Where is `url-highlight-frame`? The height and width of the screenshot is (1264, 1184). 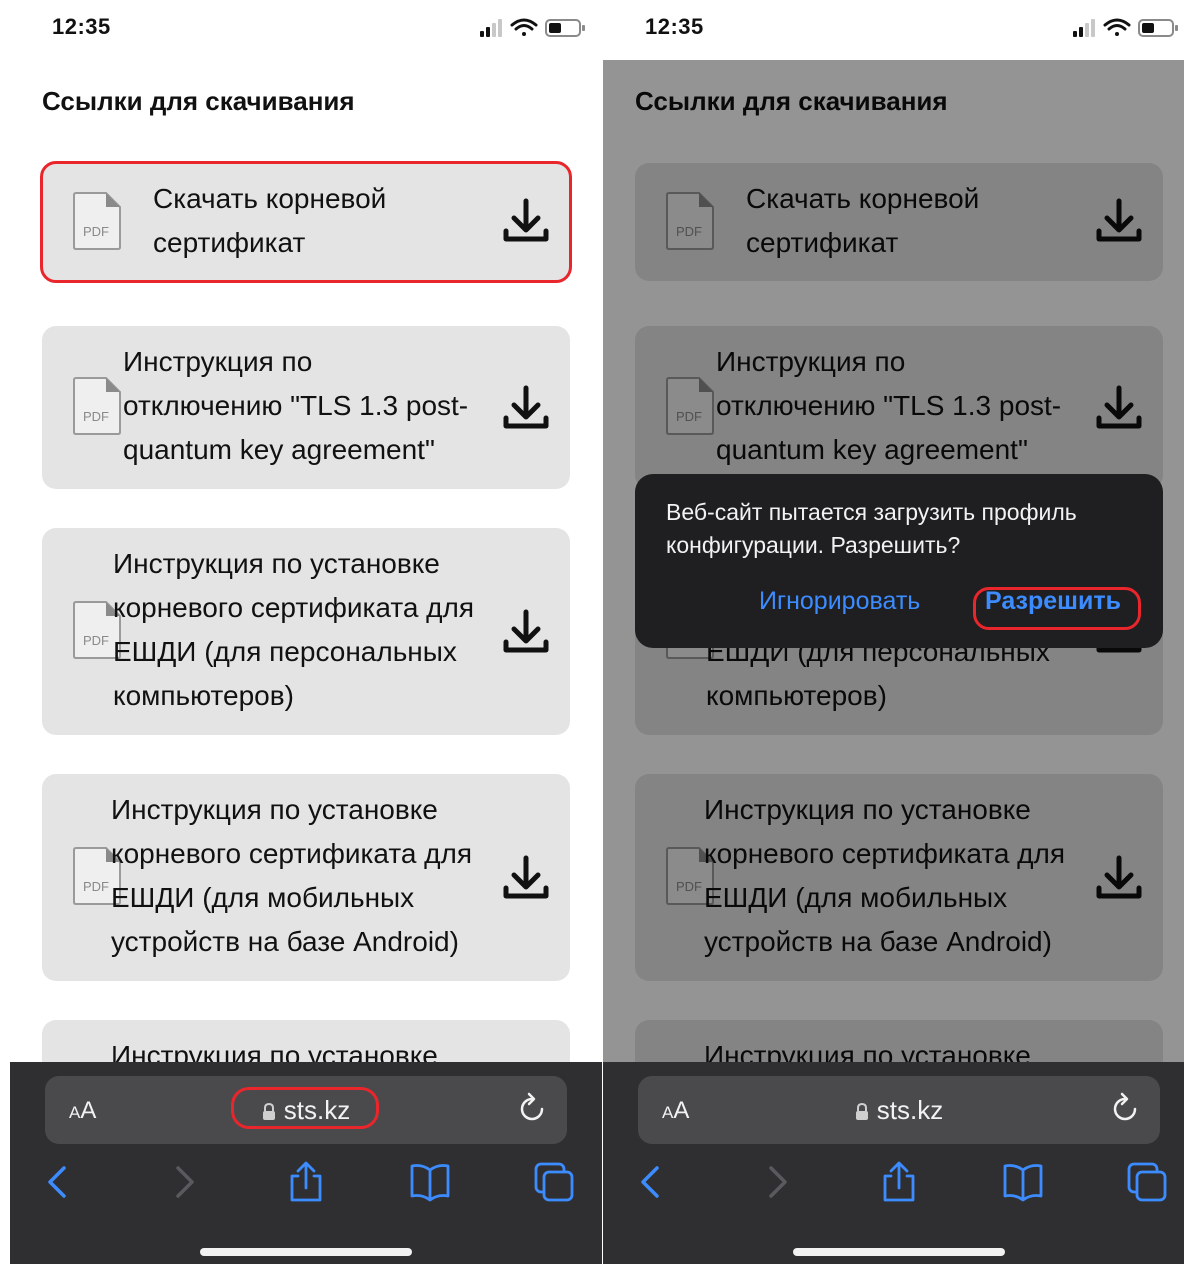
url-highlight-frame is located at coordinates (305, 1108).